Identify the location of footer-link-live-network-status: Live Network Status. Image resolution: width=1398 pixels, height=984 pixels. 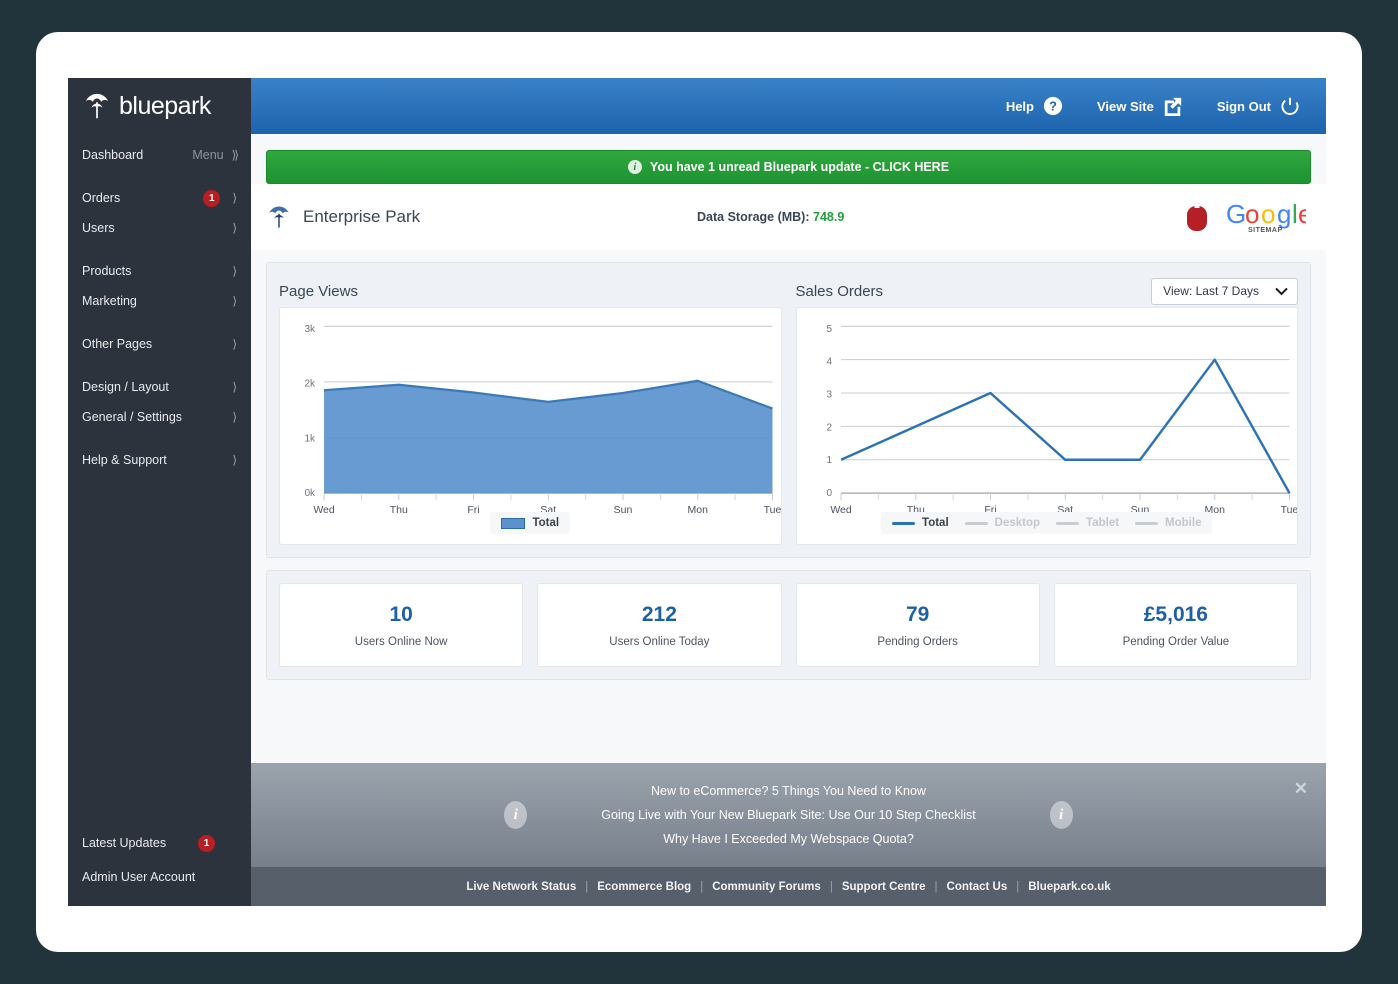
(521, 887).